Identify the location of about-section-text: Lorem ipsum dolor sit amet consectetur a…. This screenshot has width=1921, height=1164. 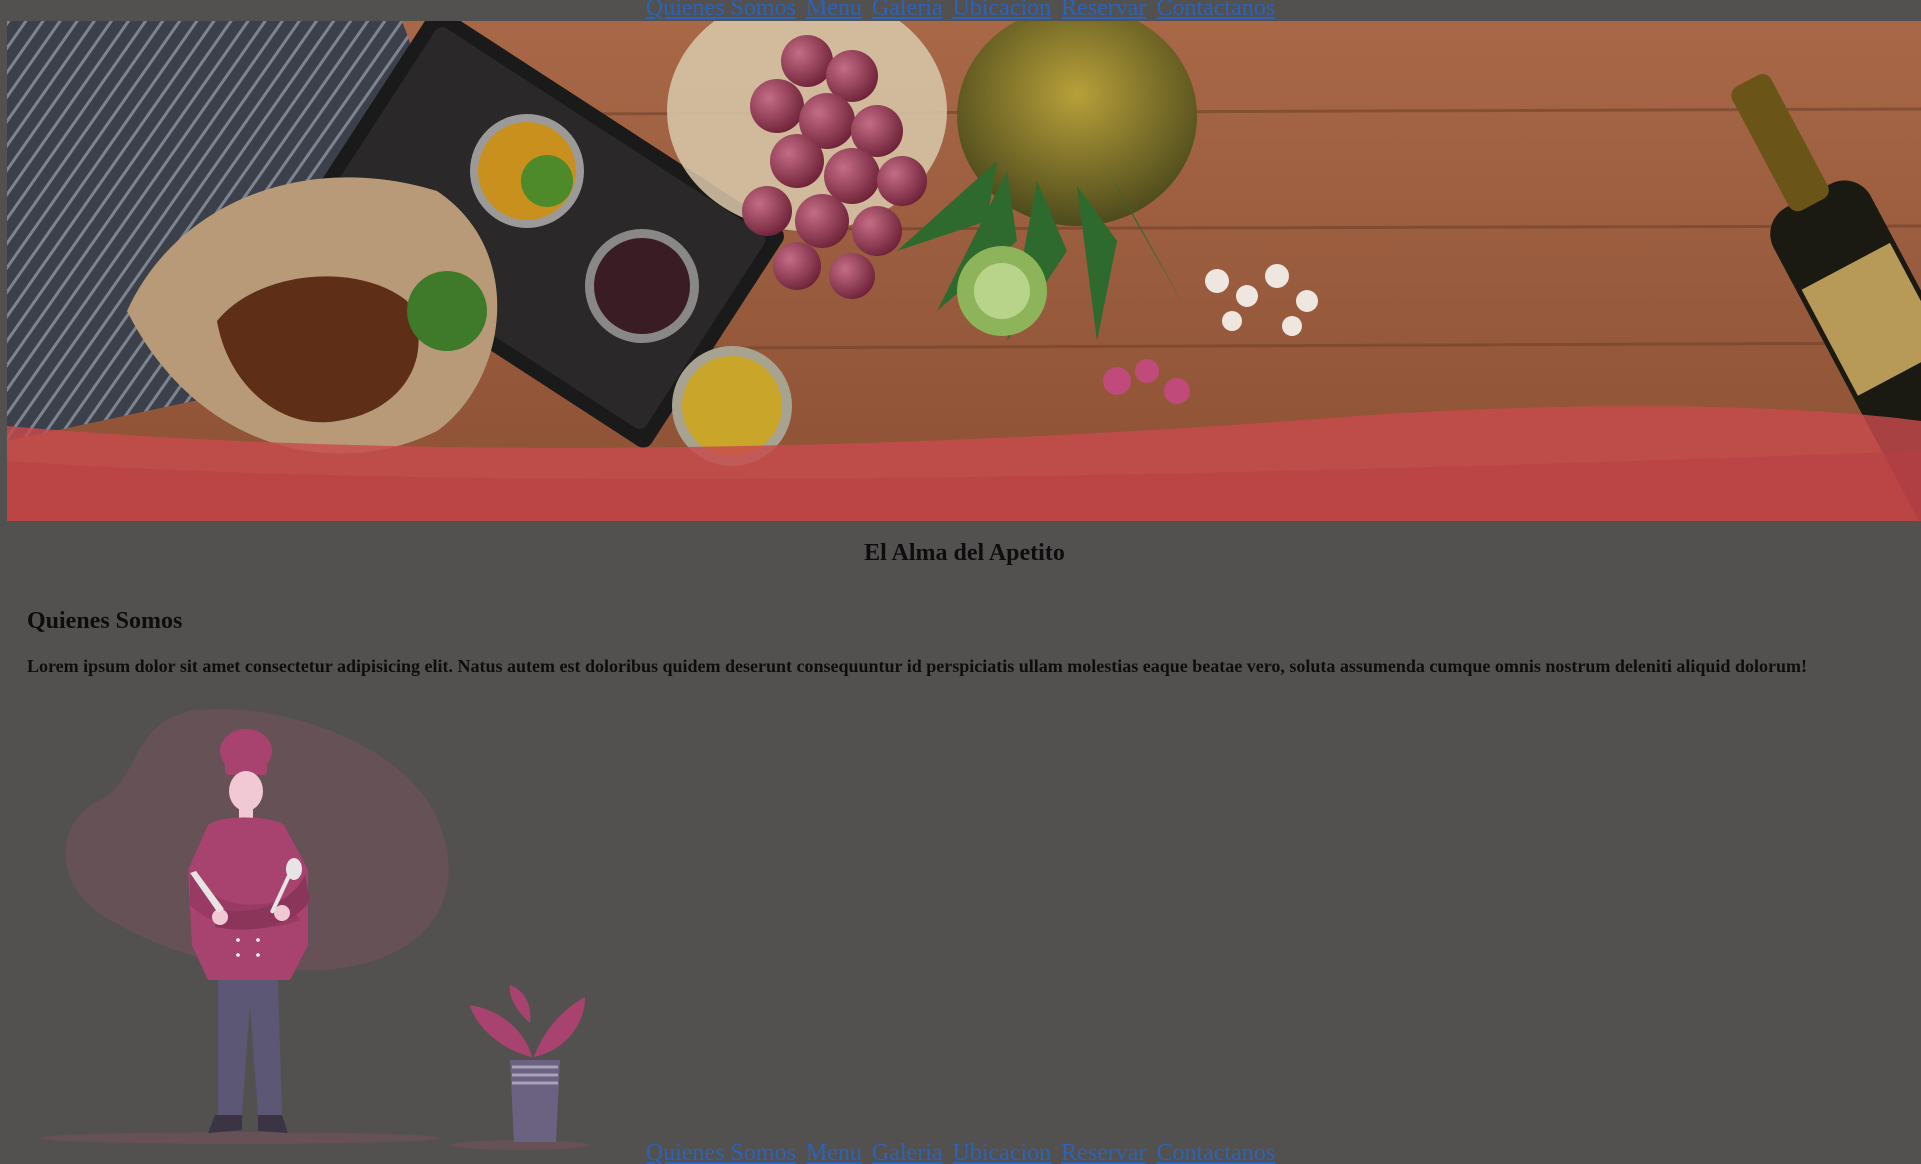
(917, 666).